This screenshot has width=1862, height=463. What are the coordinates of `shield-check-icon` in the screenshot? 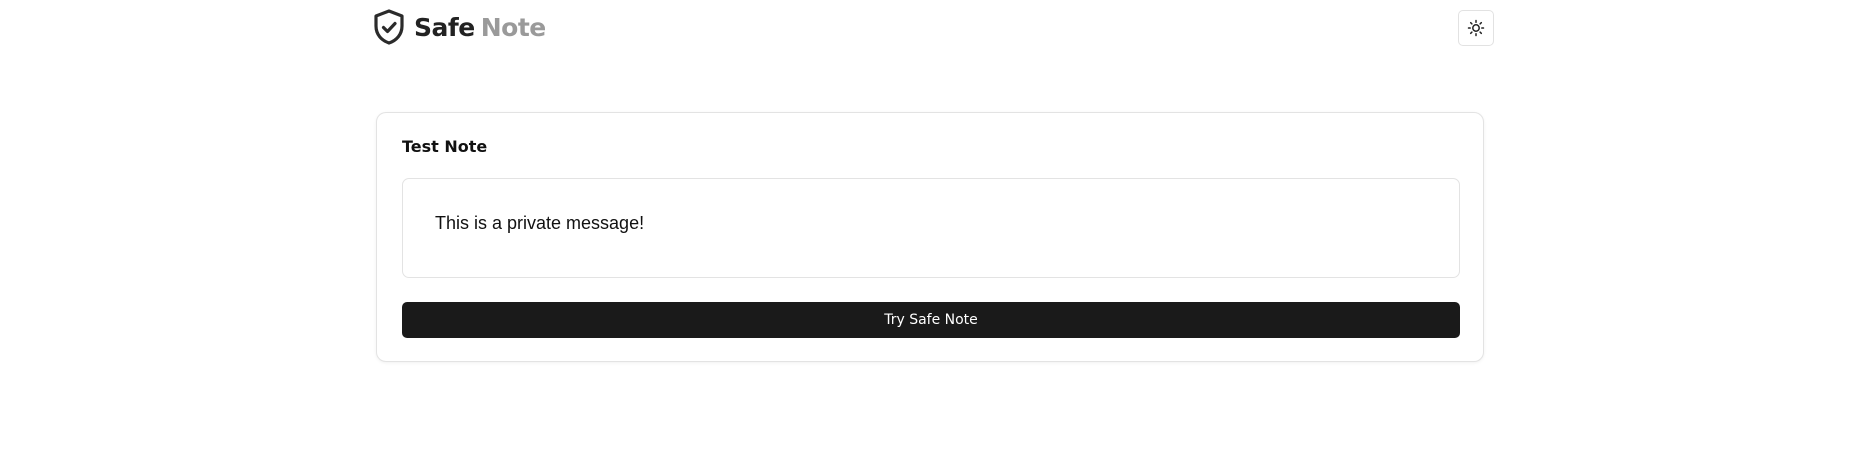 It's located at (389, 27).